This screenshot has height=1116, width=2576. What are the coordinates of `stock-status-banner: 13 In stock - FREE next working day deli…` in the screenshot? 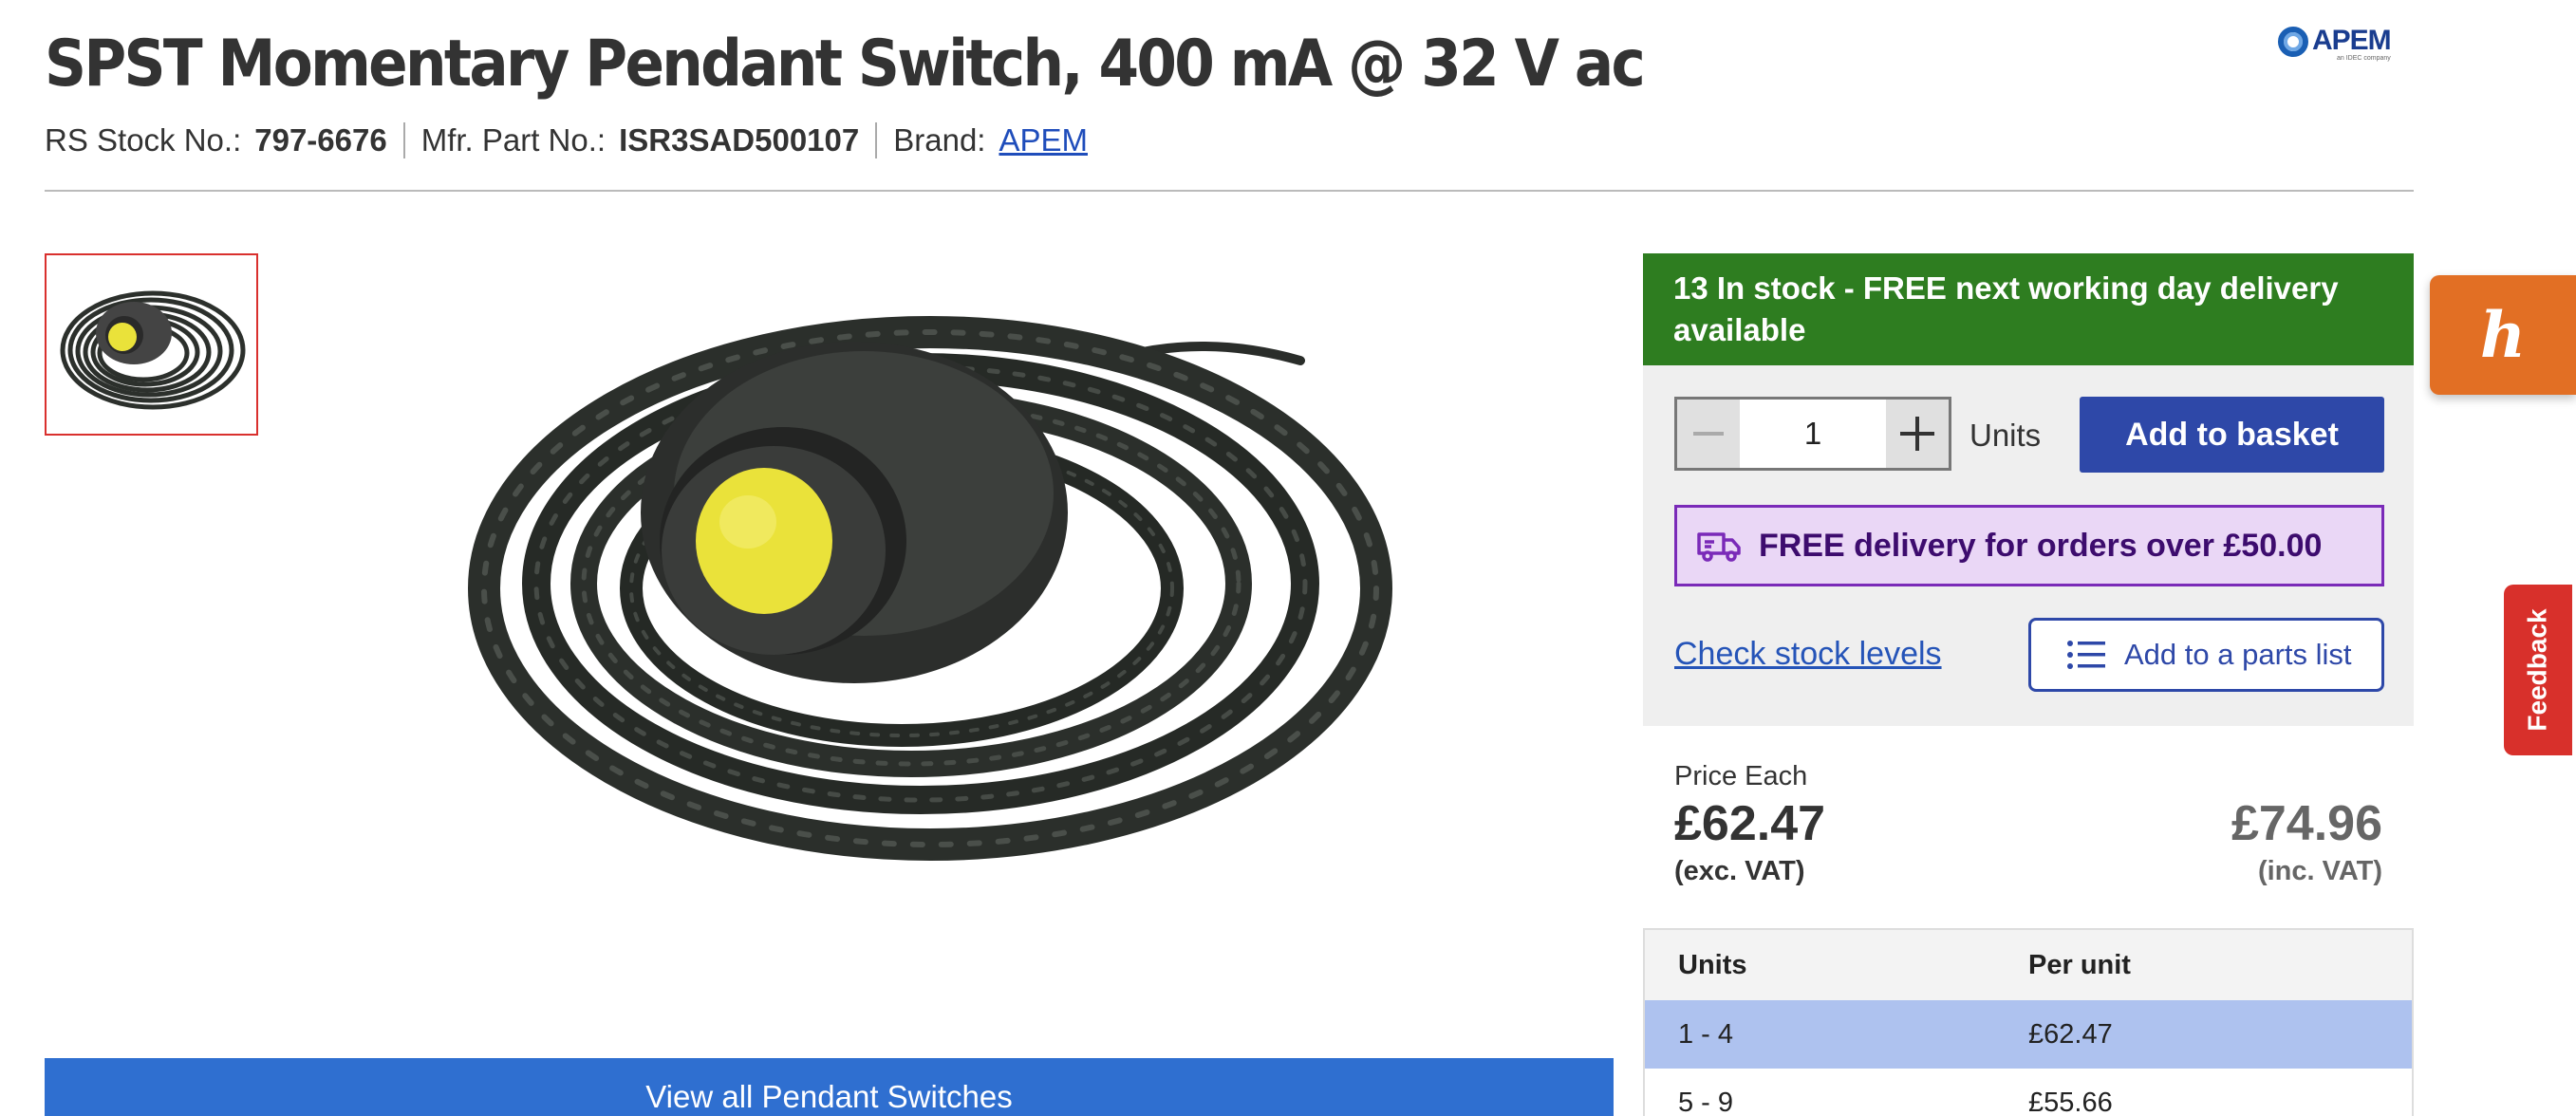 It's located at (2029, 309).